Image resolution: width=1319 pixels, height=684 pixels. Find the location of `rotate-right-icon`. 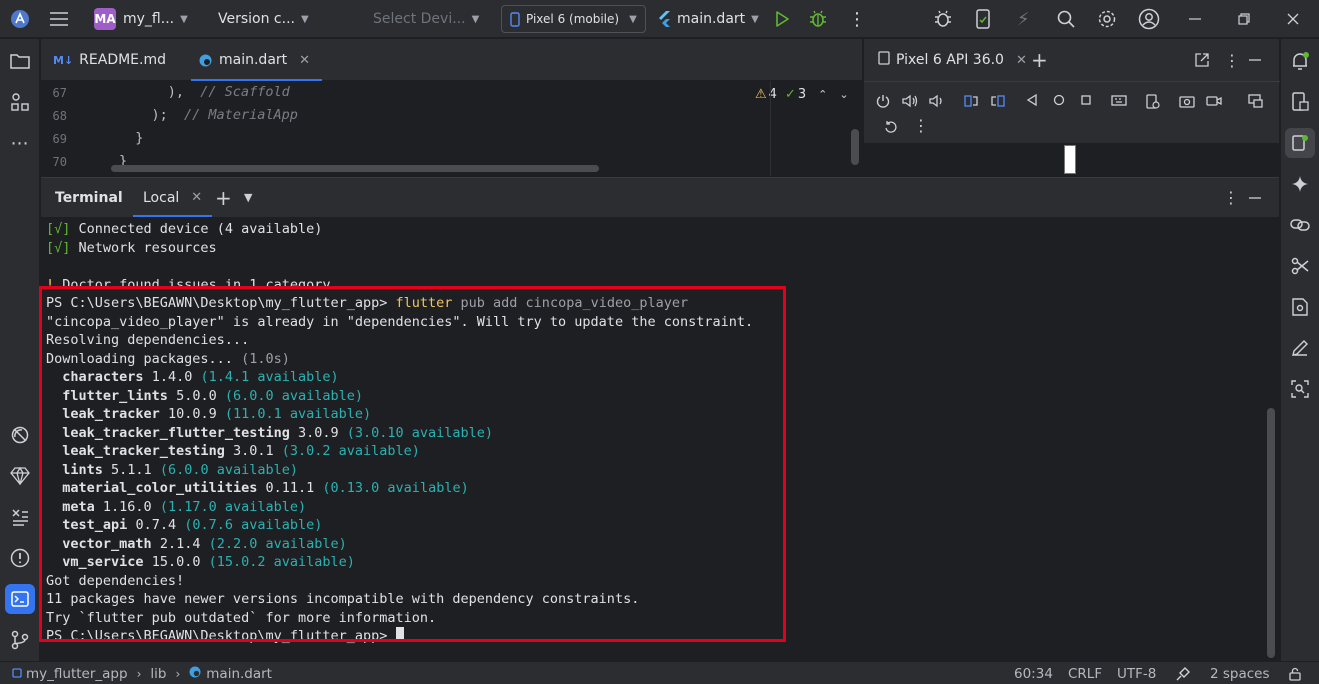

rotate-right-icon is located at coordinates (998, 101).